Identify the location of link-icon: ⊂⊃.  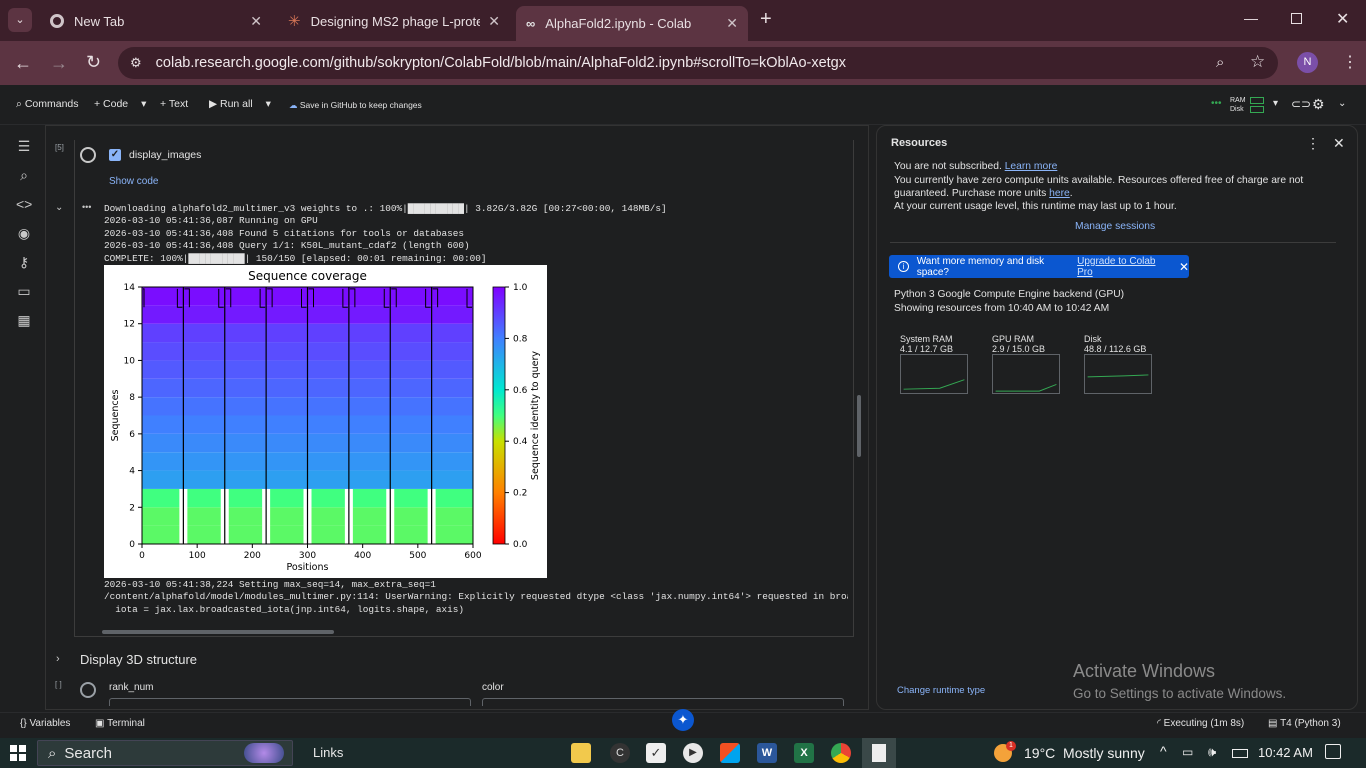
(1301, 104).